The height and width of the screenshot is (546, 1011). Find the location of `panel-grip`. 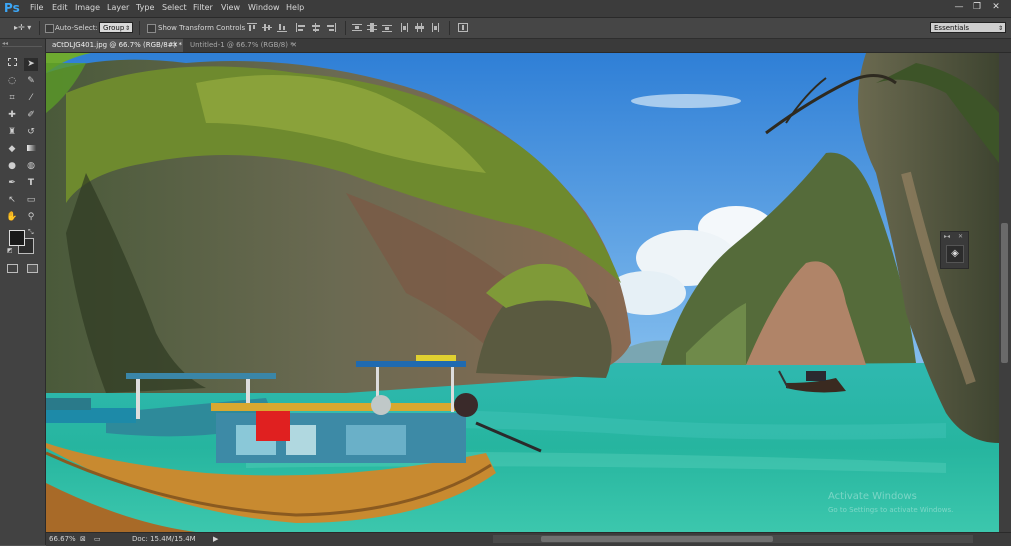

panel-grip is located at coordinates (22, 46).